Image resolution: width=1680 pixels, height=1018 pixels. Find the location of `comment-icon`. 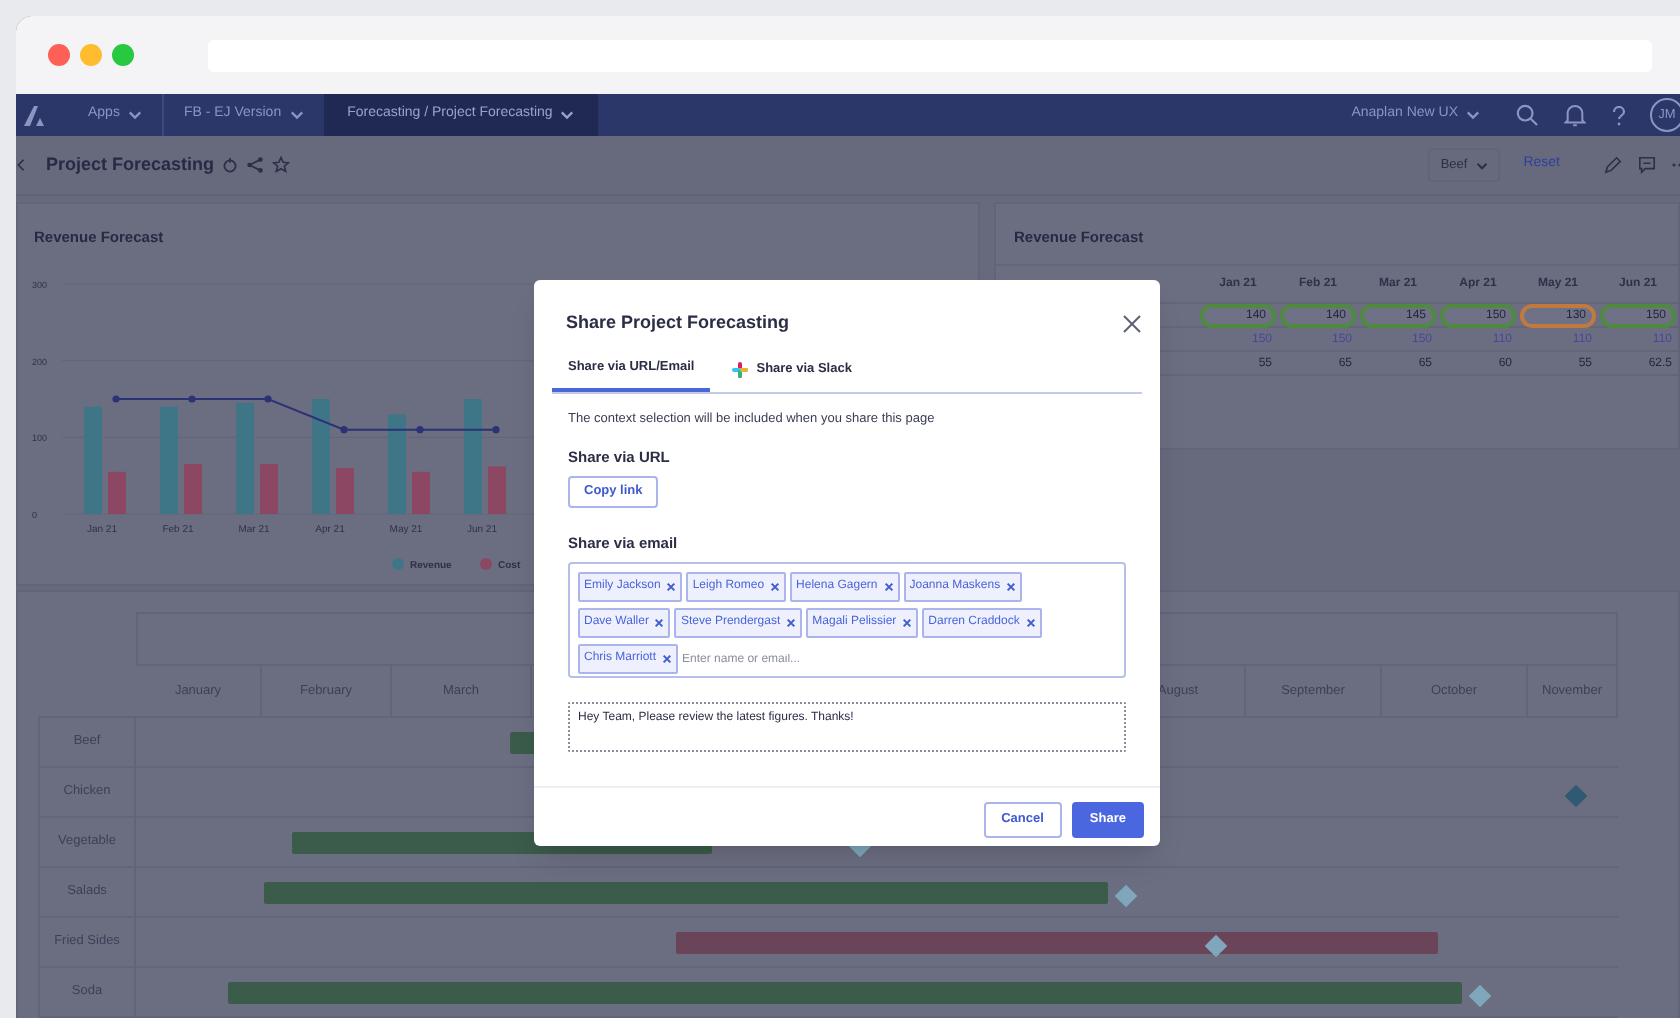

comment-icon is located at coordinates (1647, 165).